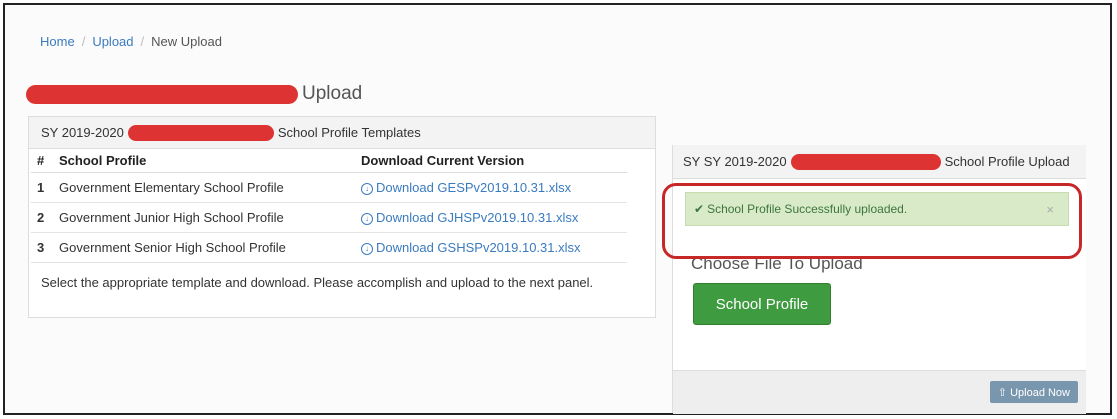 This screenshot has width=1117, height=419. Describe the element at coordinates (332, 93) in the screenshot. I see `page-title-text: Upload` at that location.